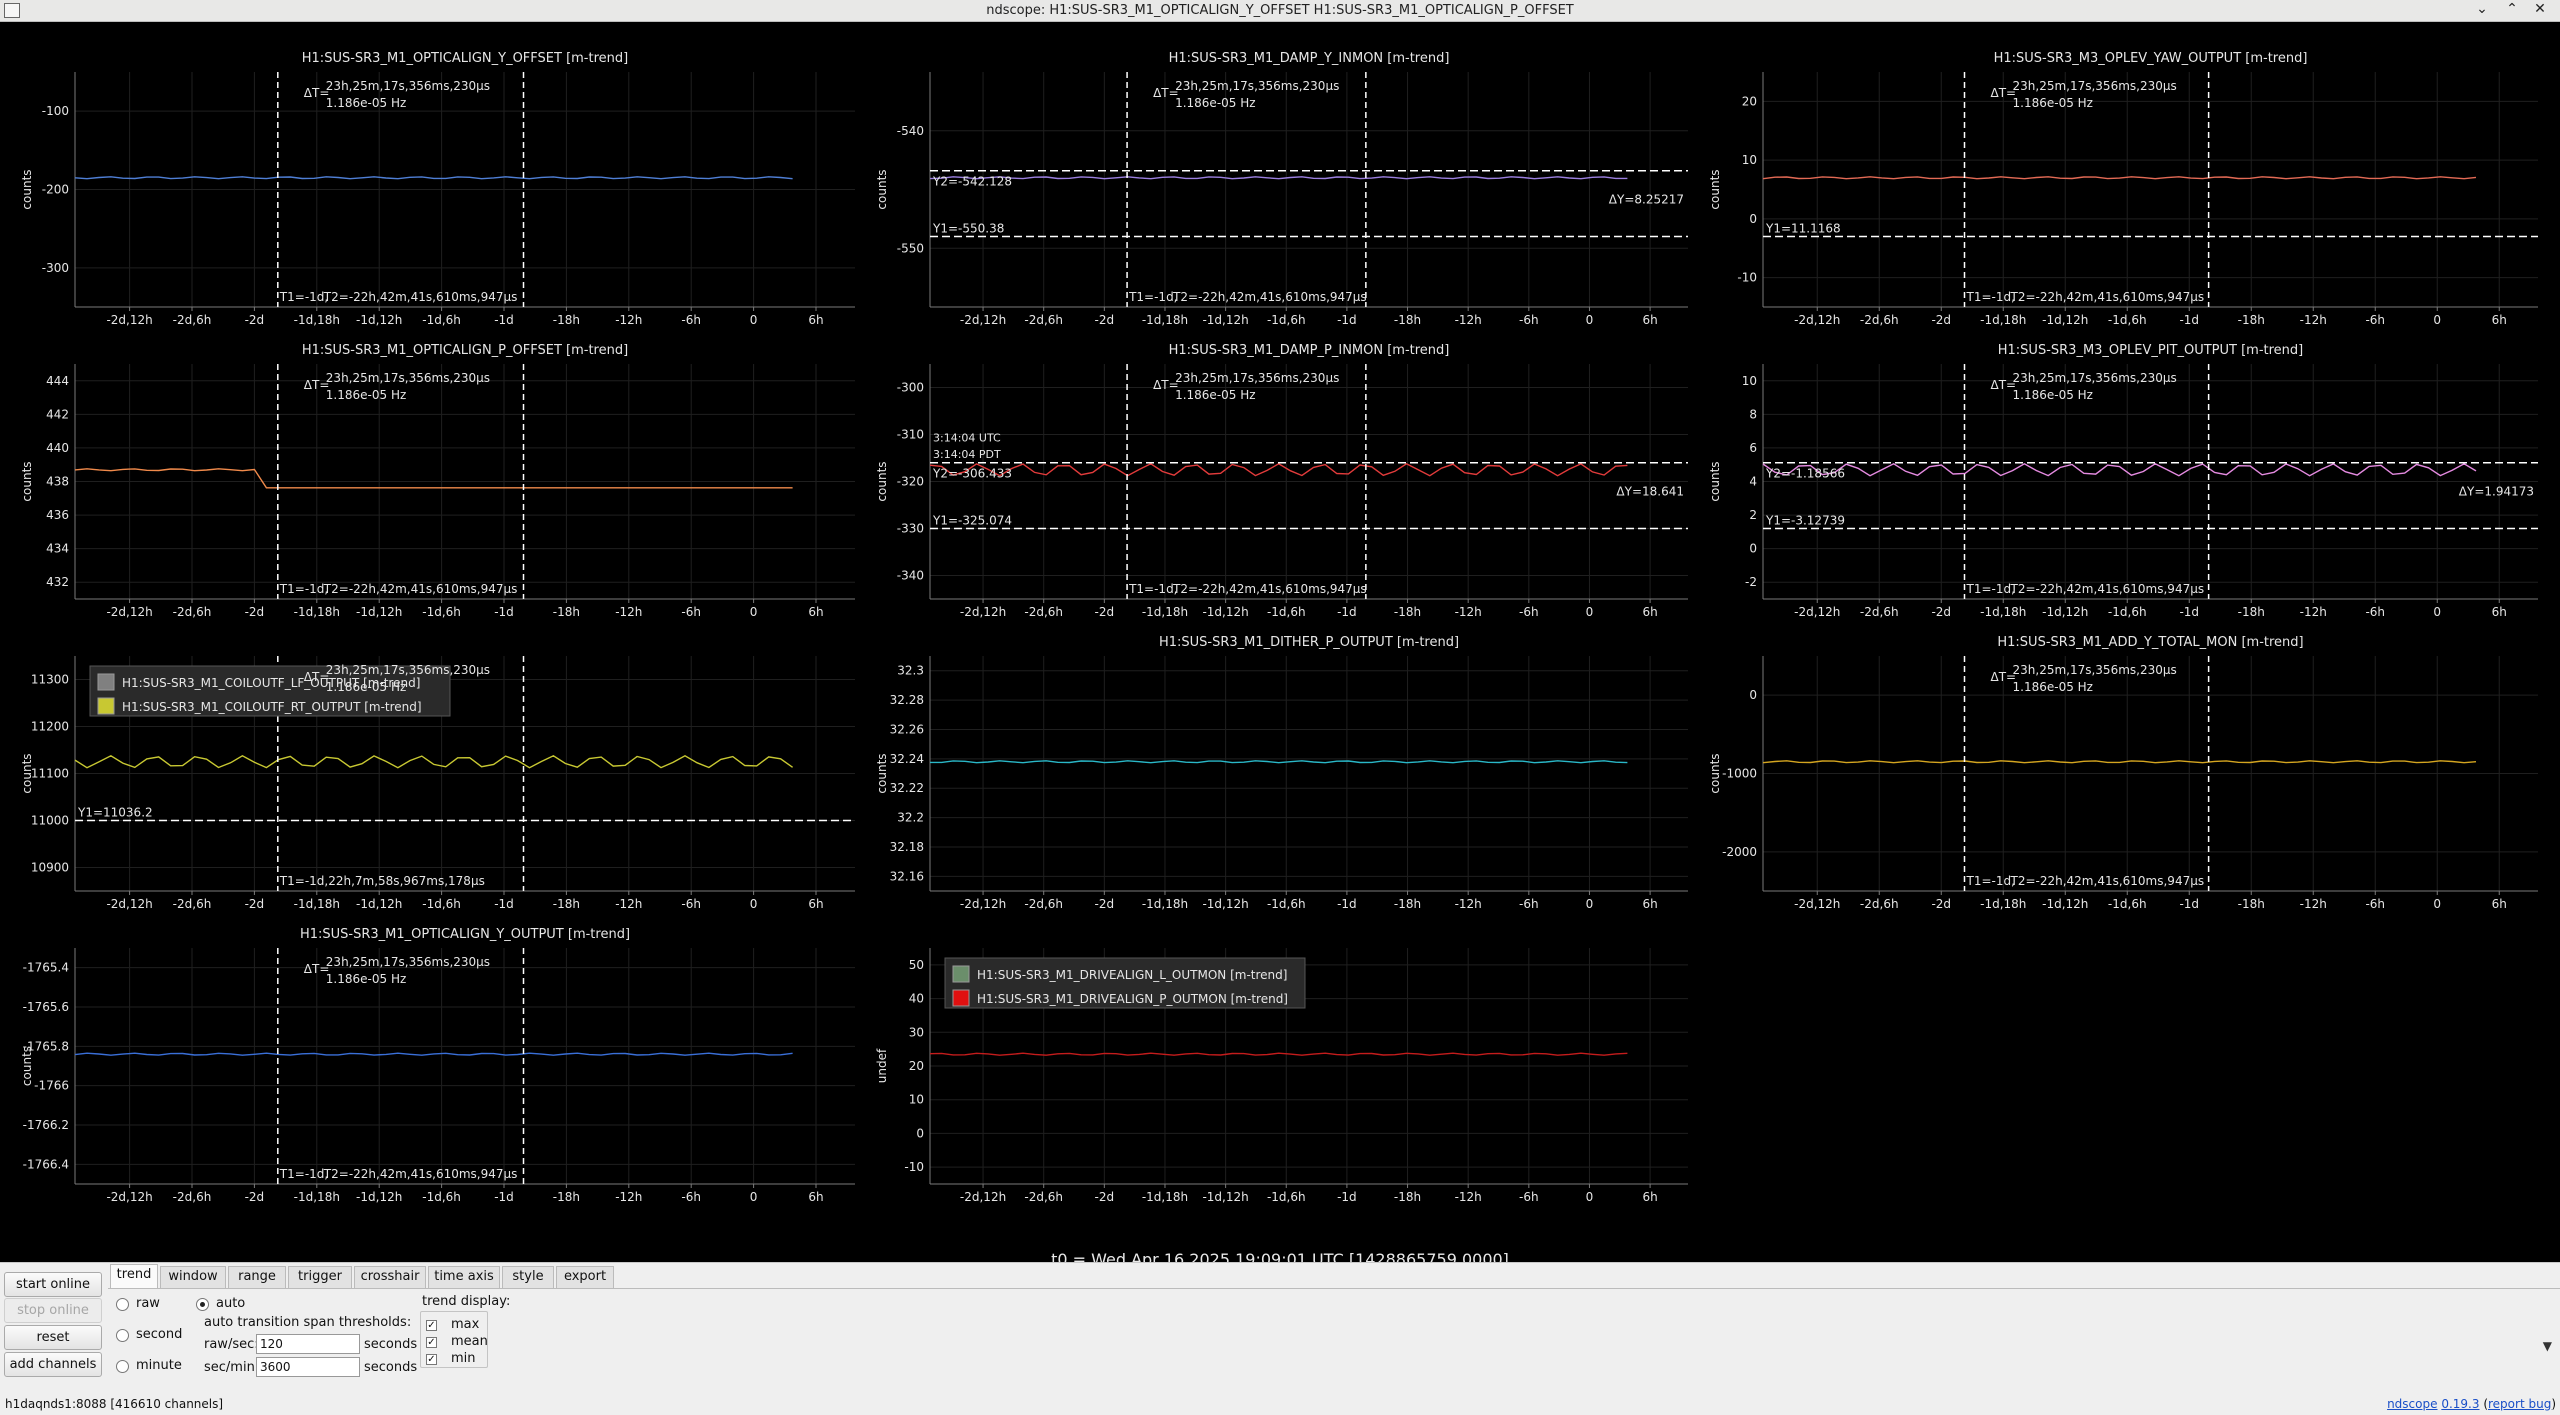 Image resolution: width=2560 pixels, height=1415 pixels. What do you see at coordinates (122, 1366) in the screenshot?
I see `radio-minute` at bounding box center [122, 1366].